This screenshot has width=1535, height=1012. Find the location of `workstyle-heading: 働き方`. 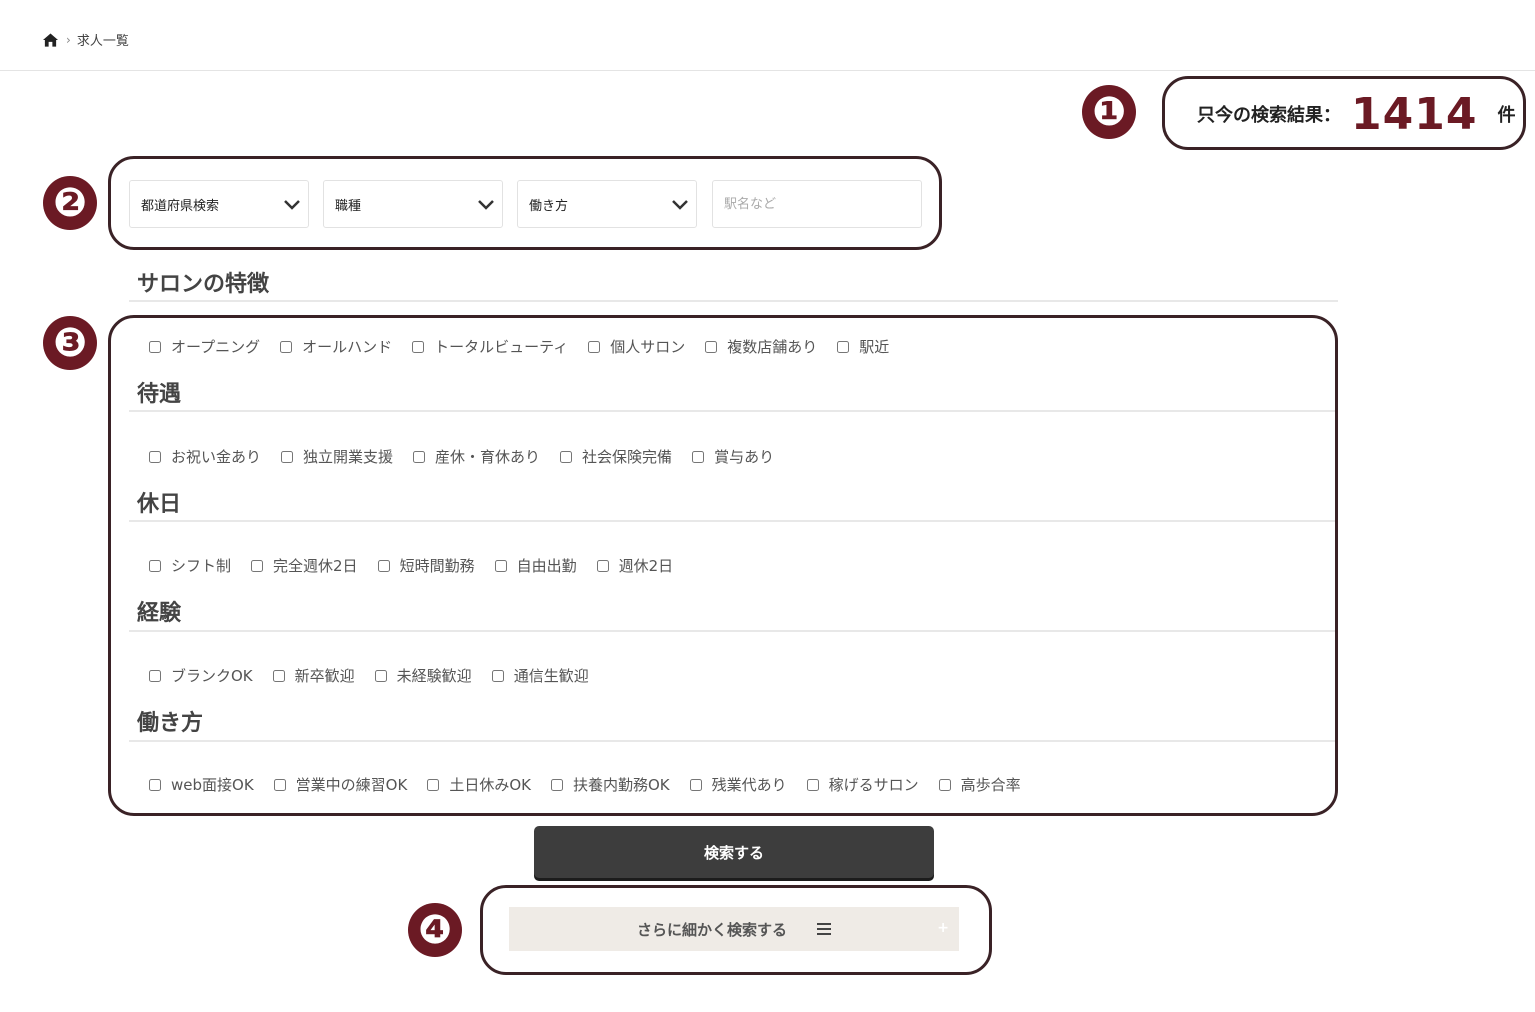

workstyle-heading: 働き方 is located at coordinates (170, 723).